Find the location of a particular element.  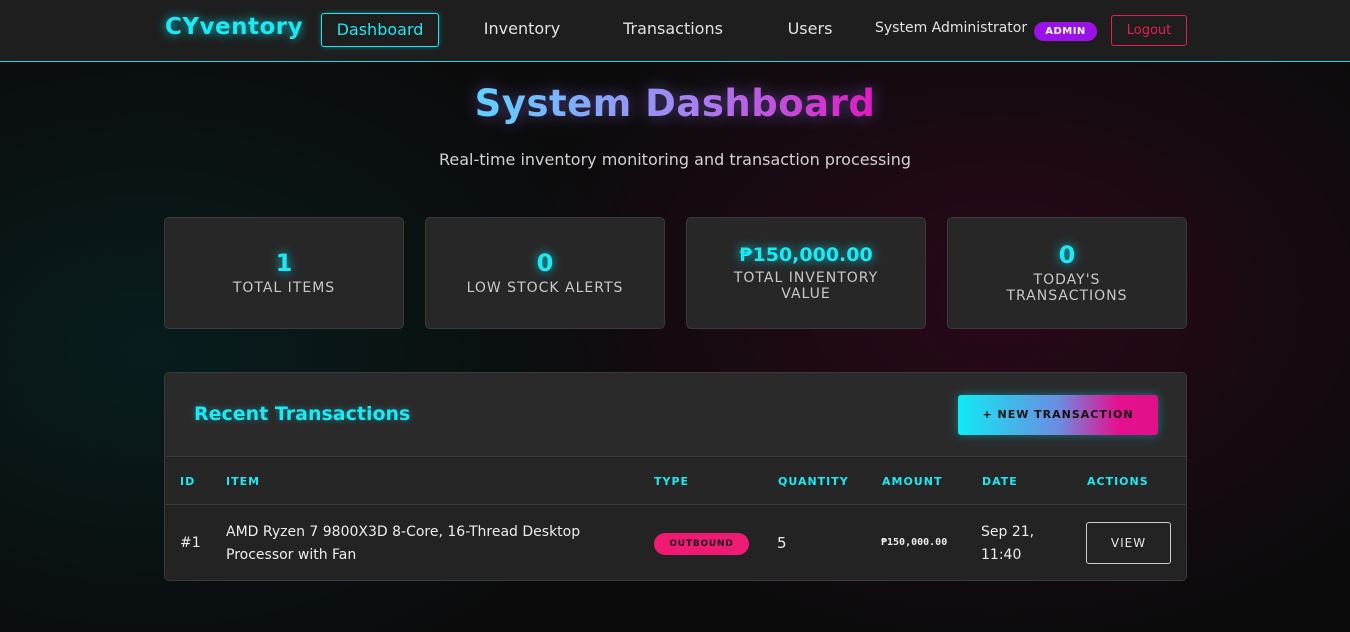

stat-card-total-items: 1 TOTAL ITEMS is located at coordinates (284, 273).